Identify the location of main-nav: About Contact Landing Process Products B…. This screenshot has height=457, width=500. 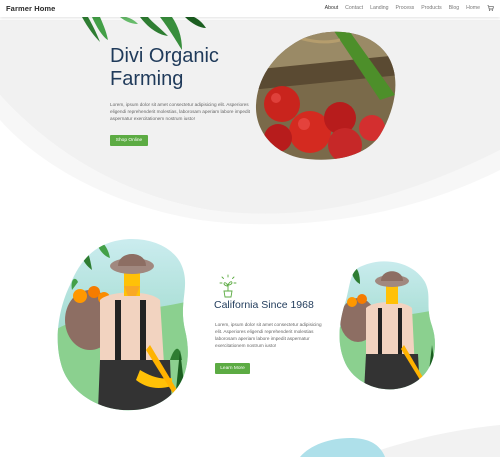
(409, 8).